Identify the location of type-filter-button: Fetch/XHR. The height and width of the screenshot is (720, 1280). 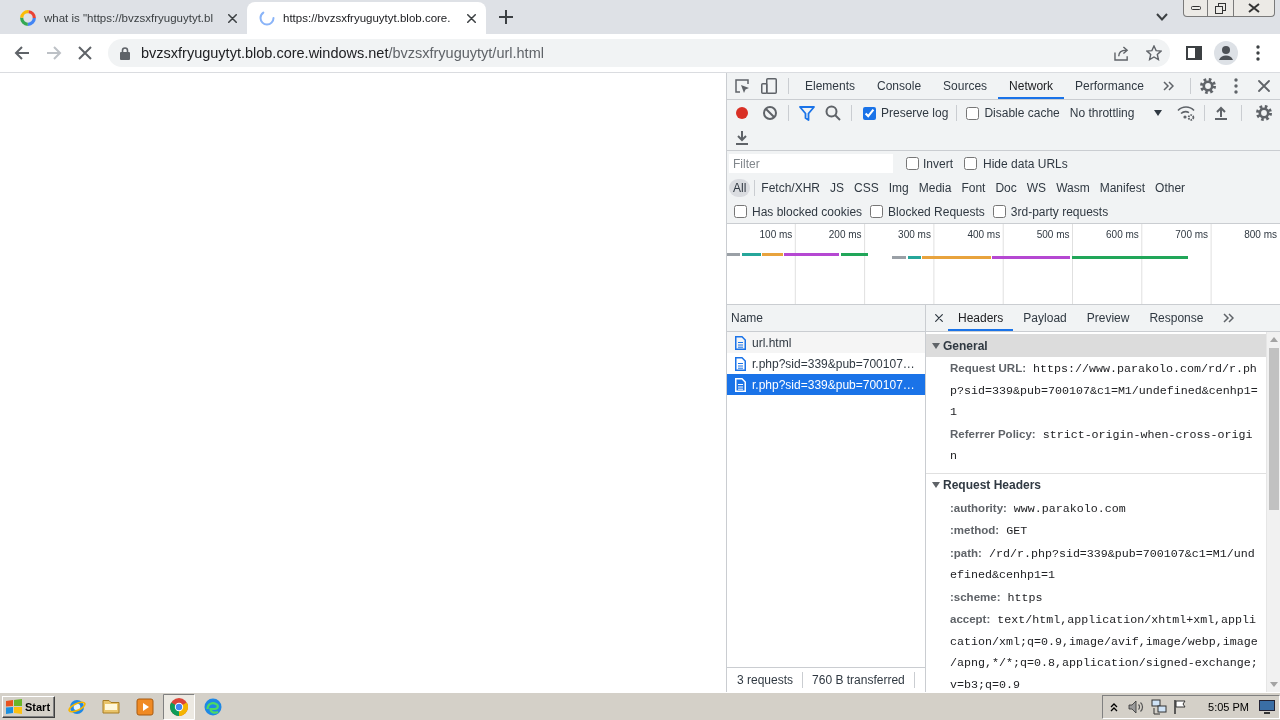
(791, 188).